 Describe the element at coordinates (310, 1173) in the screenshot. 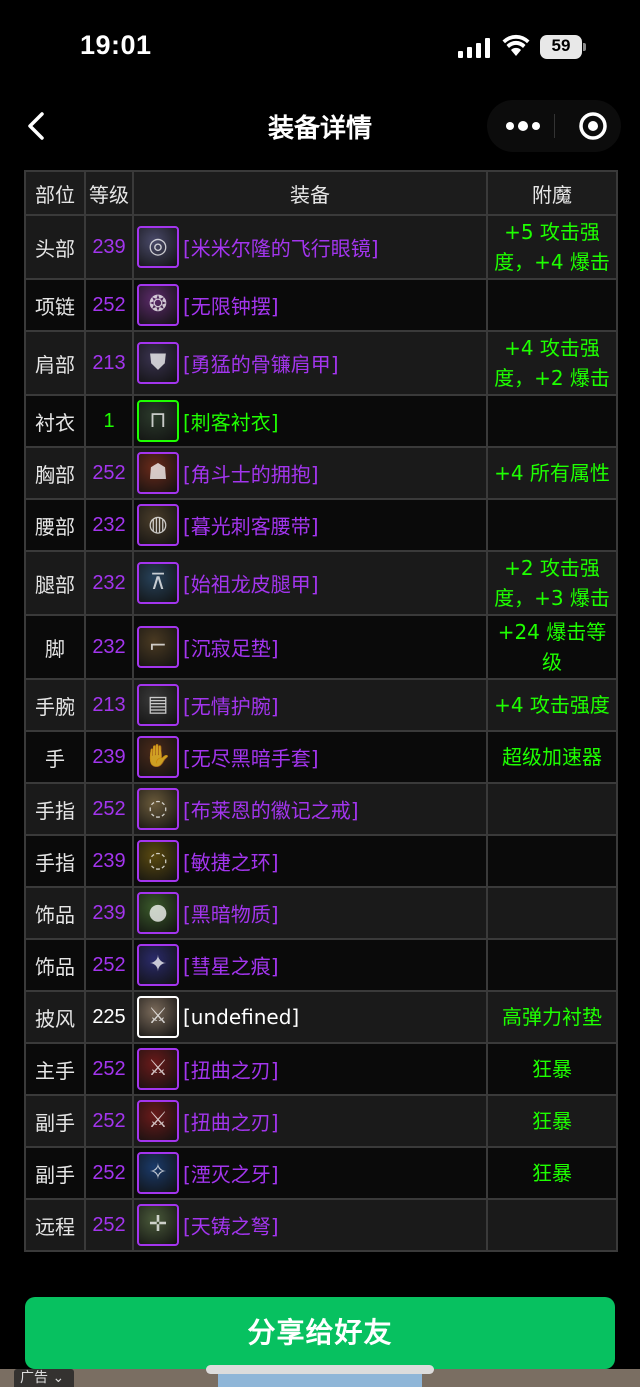

I see `item-cell: ✧ [湮灭之牙]` at that location.